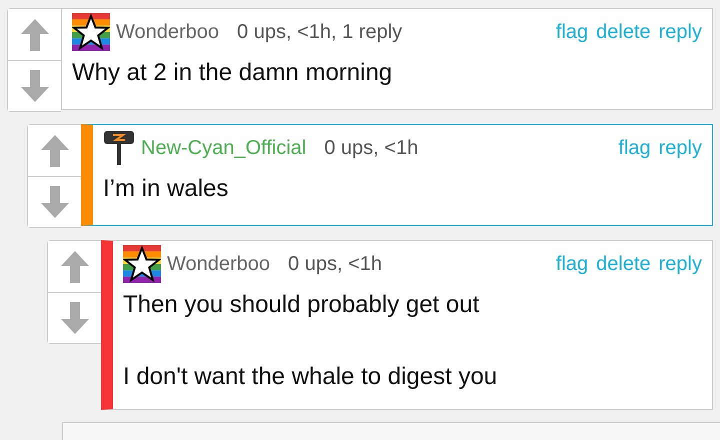 The image size is (720, 440). What do you see at coordinates (310, 377) in the screenshot?
I see `comment-text: I don't want the whale to digest you` at bounding box center [310, 377].